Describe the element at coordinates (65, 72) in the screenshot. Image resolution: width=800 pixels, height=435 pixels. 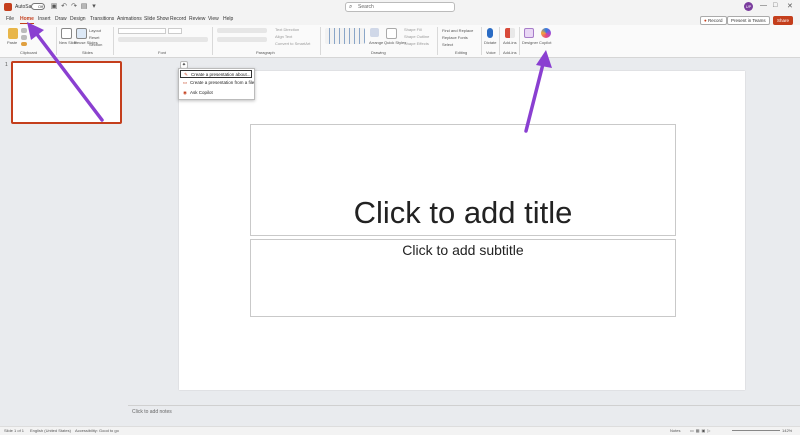
I see `arrow-to-home-tab` at that location.